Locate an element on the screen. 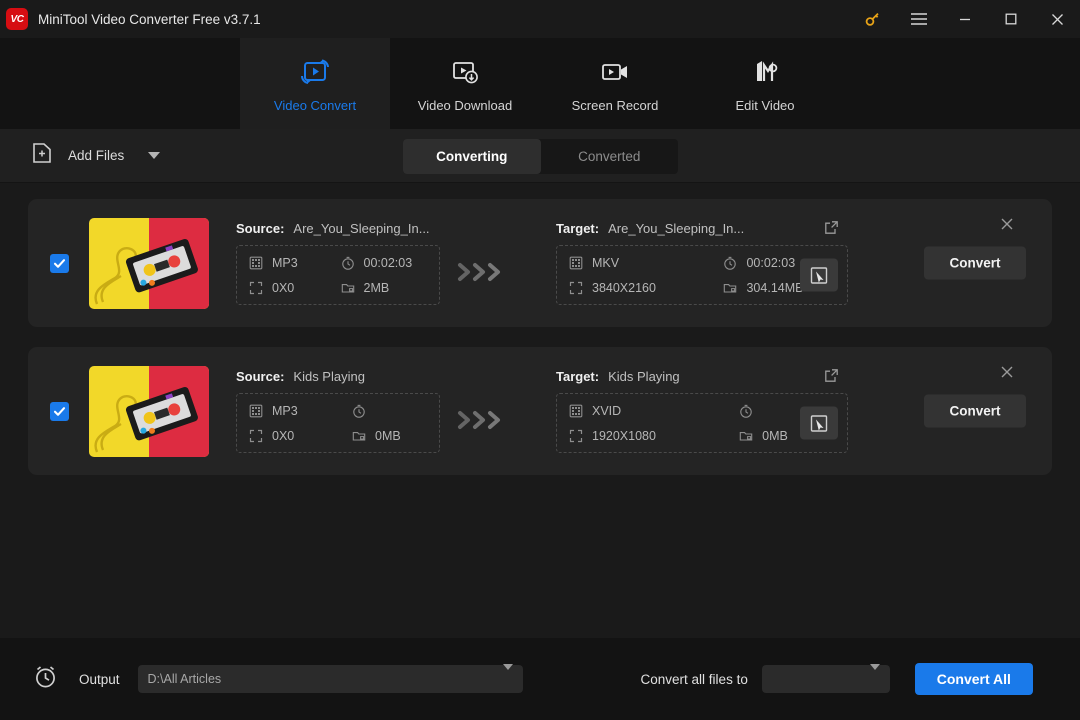 This screenshot has width=1080, height=720. video-convert-icon is located at coordinates (315, 72).